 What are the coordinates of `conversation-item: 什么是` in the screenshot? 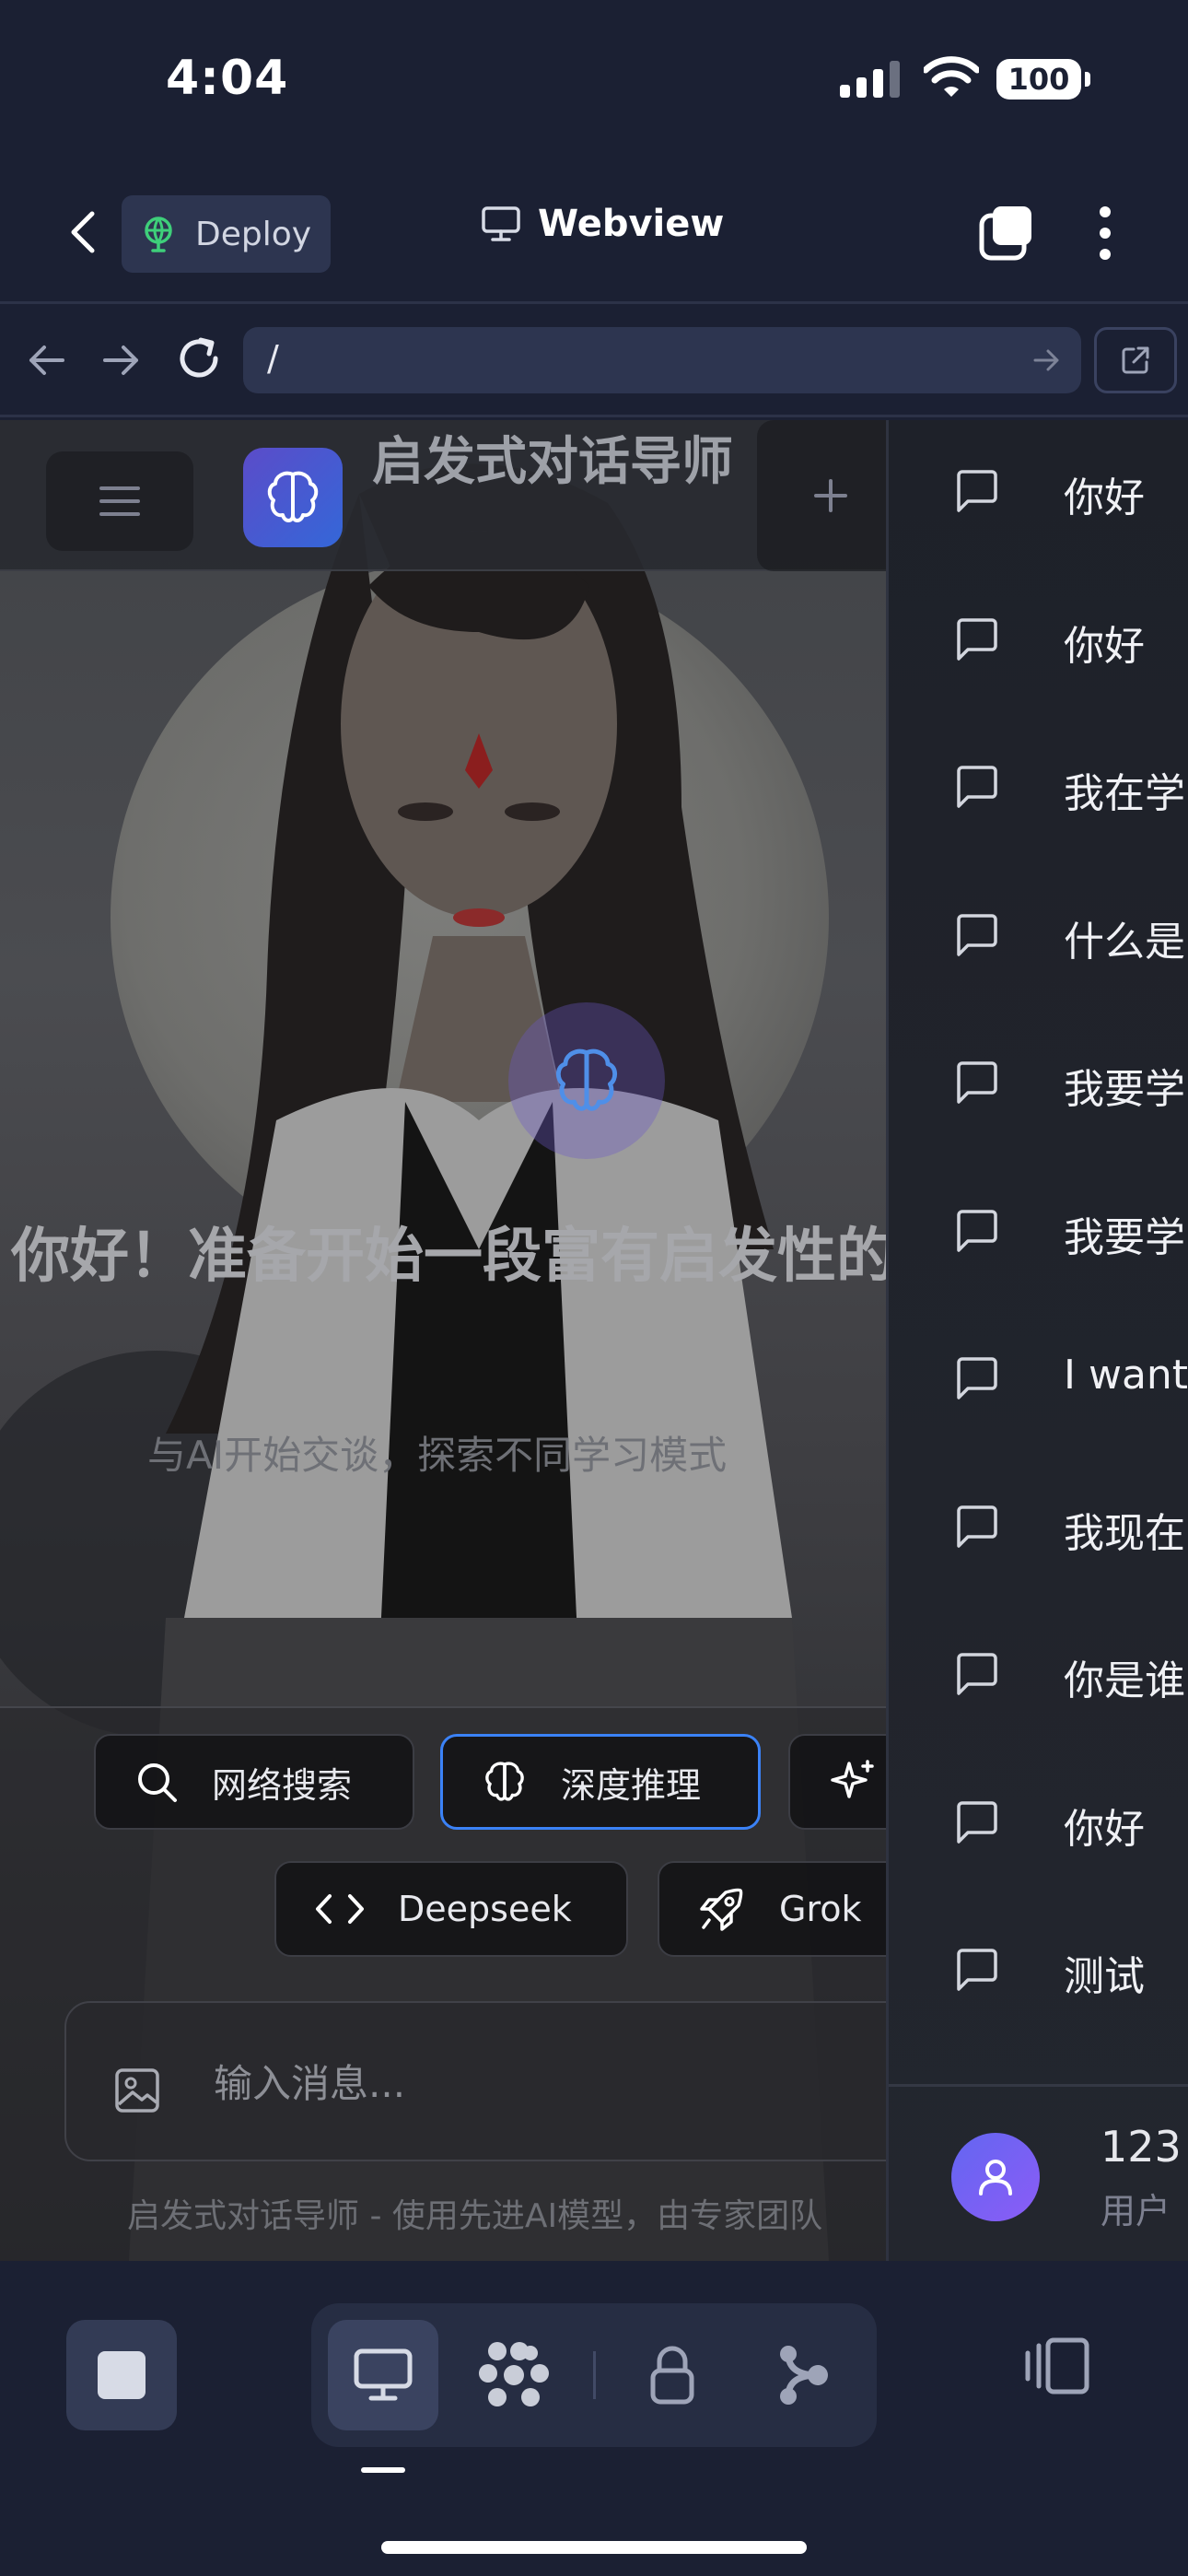 It's located at (1038, 938).